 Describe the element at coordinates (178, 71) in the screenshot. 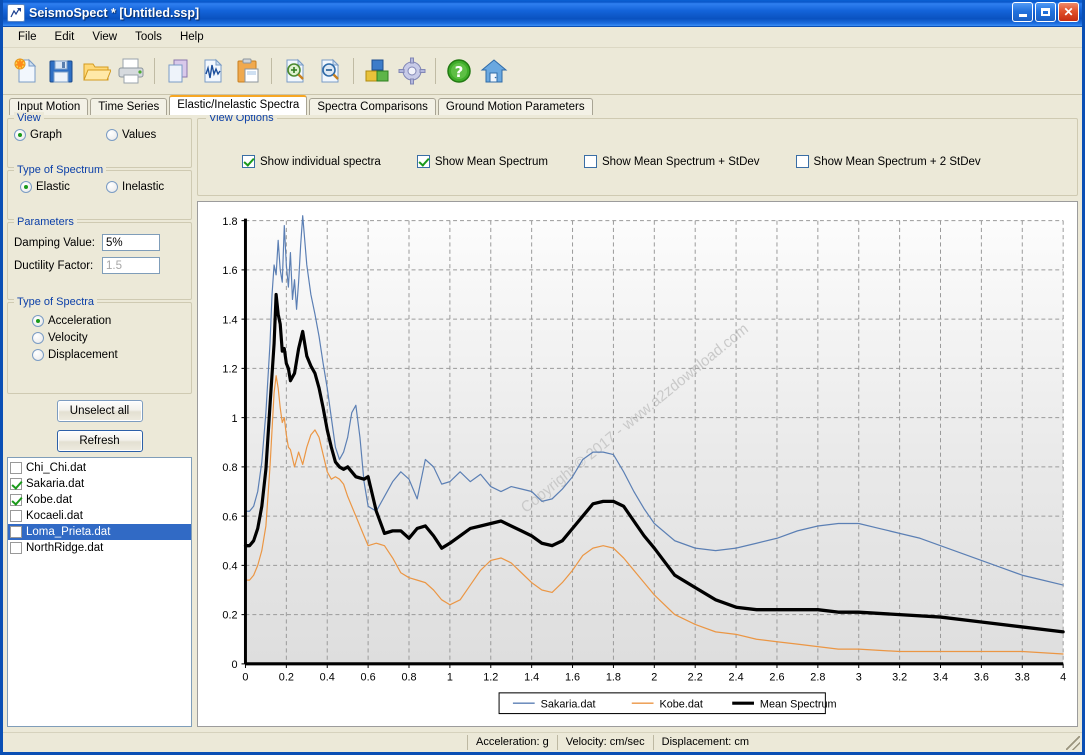

I see `copy-icon` at that location.